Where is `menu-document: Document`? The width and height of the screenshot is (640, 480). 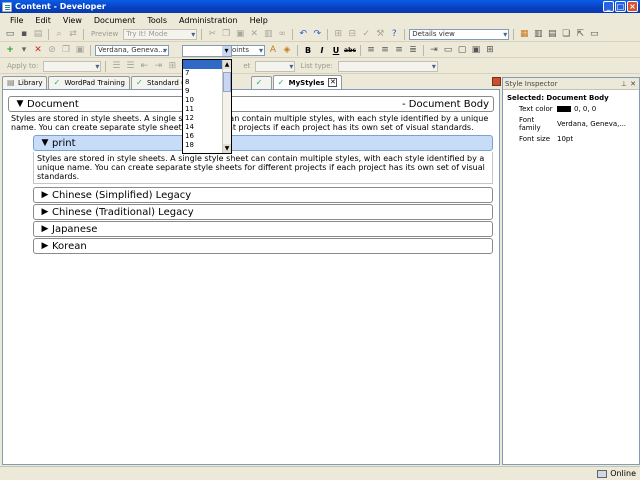
menu-document: Document is located at coordinates (114, 20).